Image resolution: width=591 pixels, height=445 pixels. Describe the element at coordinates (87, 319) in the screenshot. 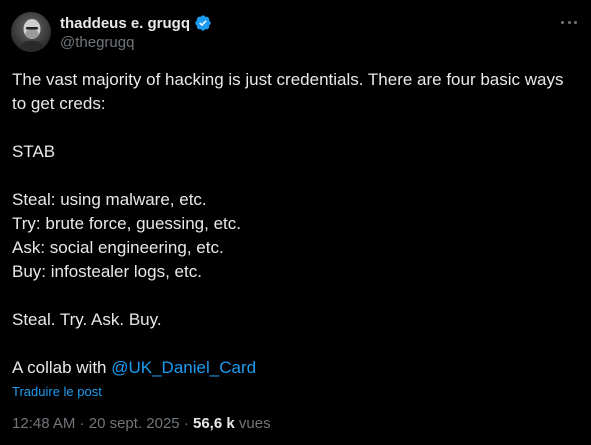

I see `post-line: Steal. Try. Ask. Buy.` at that location.